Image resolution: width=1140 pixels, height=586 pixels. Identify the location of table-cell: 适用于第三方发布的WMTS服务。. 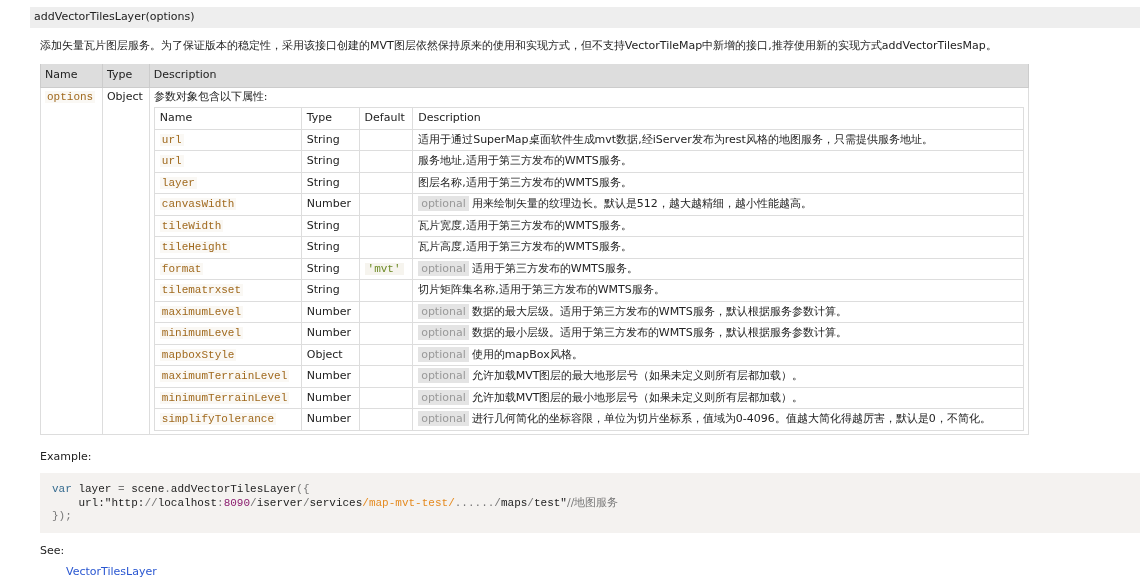
(554, 268).